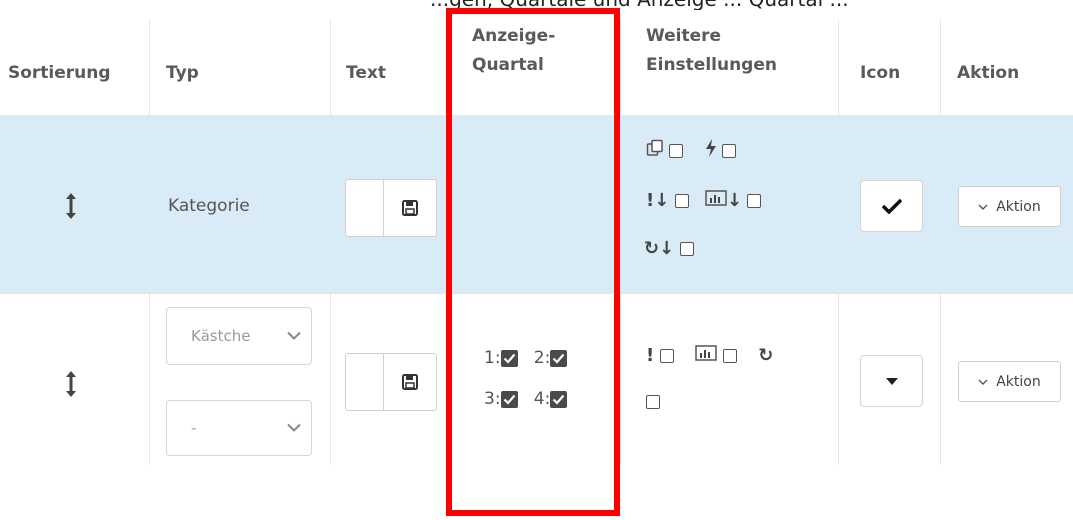 This screenshot has height=520, width=1073. I want to click on header-weitere-line2: Einstellungen, so click(711, 65).